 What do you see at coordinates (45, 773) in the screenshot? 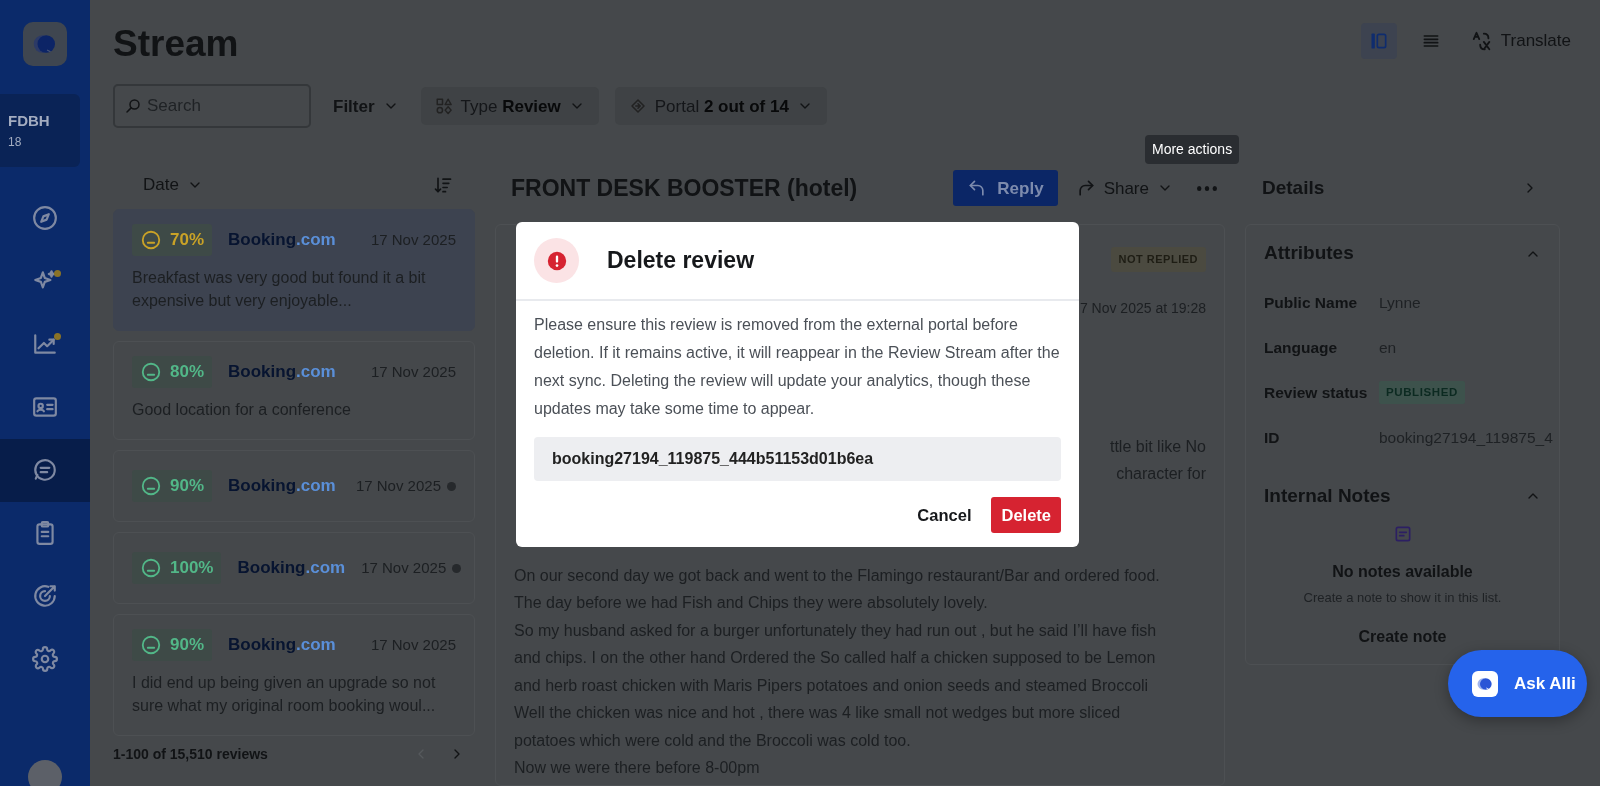
I see `avatar` at bounding box center [45, 773].